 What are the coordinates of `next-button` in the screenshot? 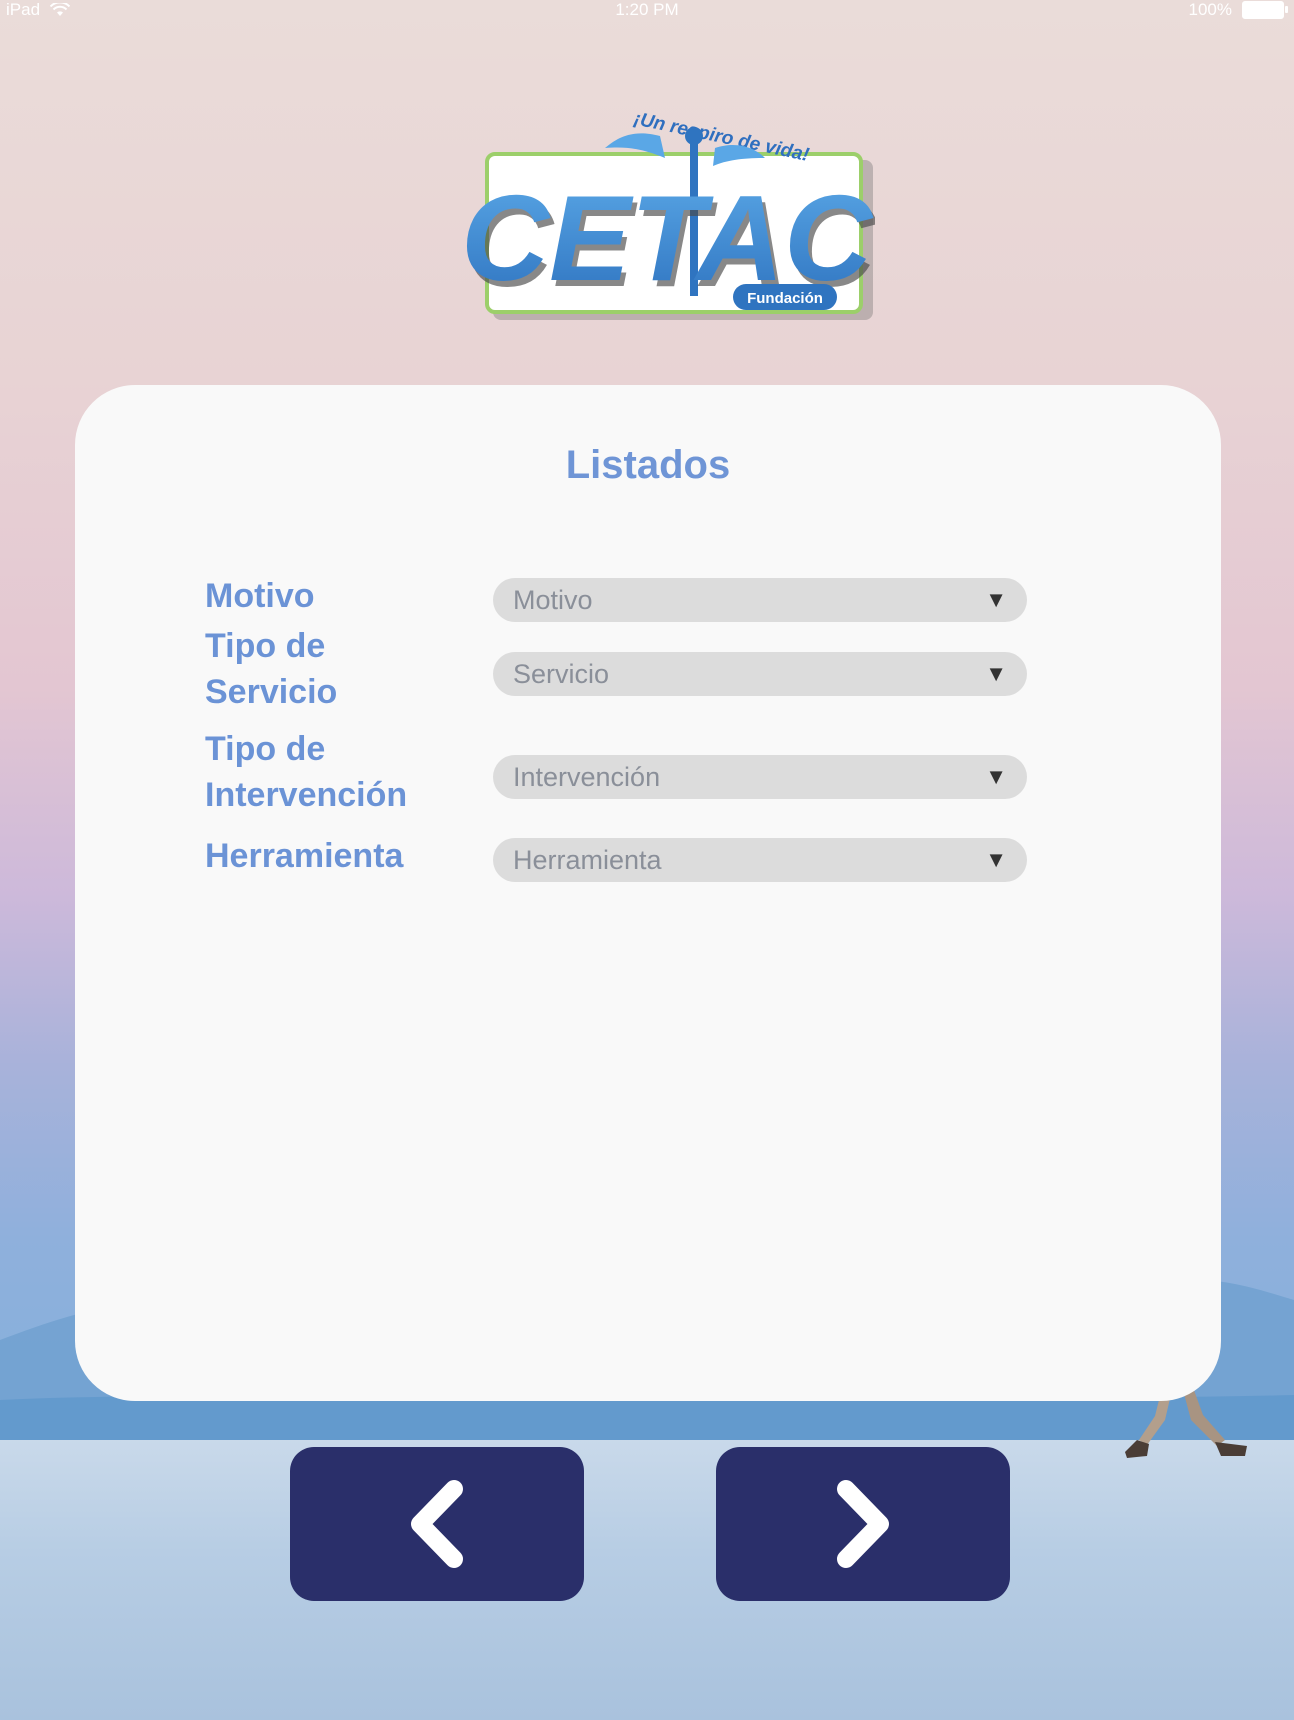 It's located at (863, 1524).